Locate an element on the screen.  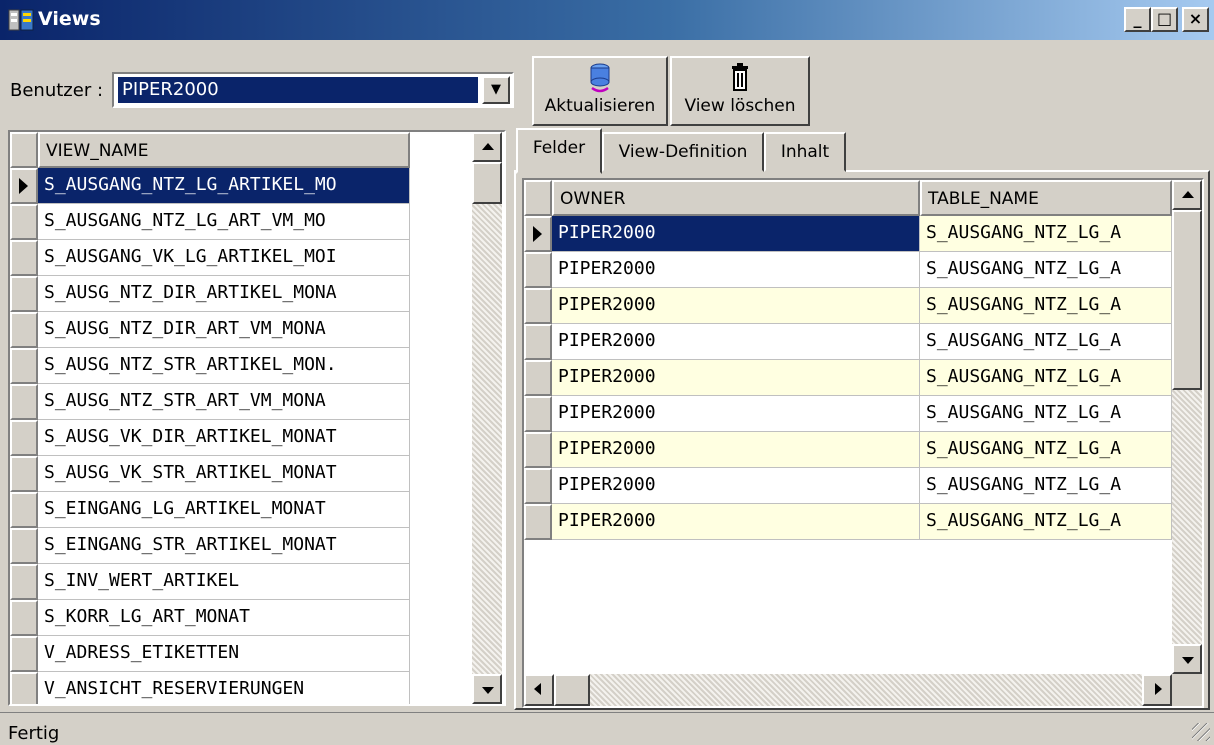
view-row: S_KORR_LG_ART_MONAT is located at coordinates (224, 618).